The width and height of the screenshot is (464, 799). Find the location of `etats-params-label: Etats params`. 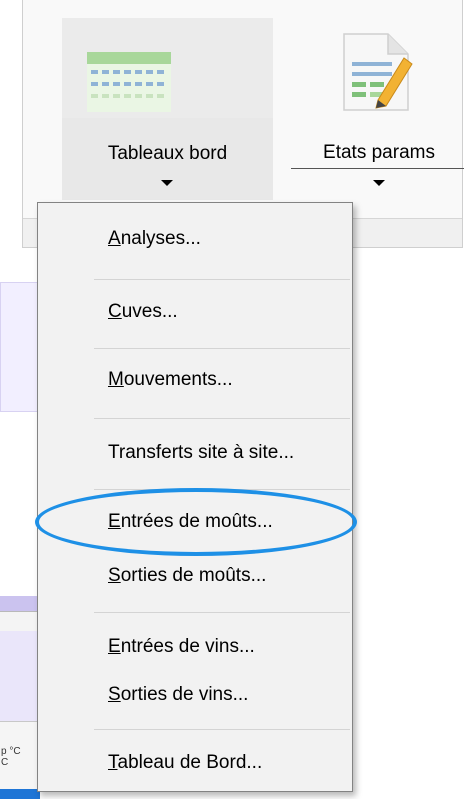

etats-params-label: Etats params is located at coordinates (379, 152).